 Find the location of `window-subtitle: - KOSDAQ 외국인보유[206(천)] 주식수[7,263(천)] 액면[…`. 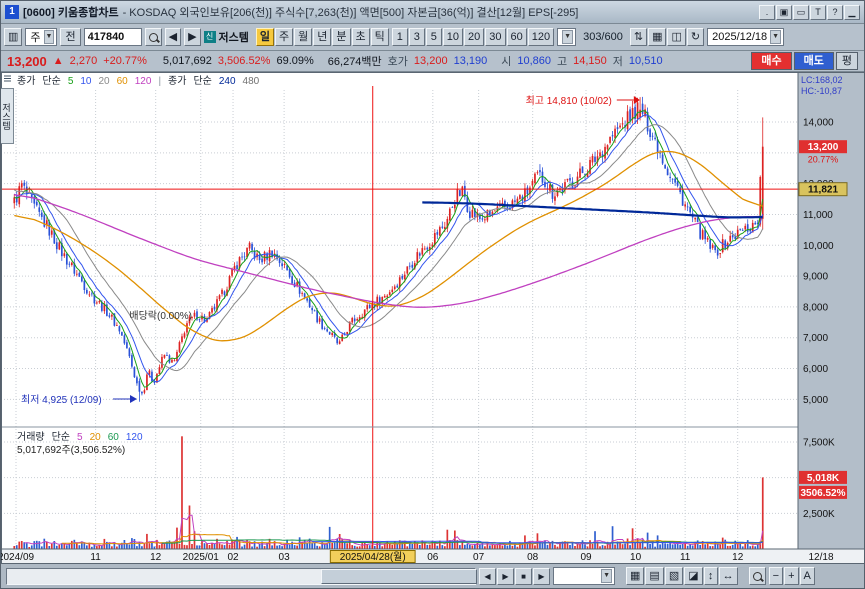

window-subtitle: - KOSDAQ 외국인보유[206(천)] 주식수[7,263(천)] 액면[… is located at coordinates (350, 13).